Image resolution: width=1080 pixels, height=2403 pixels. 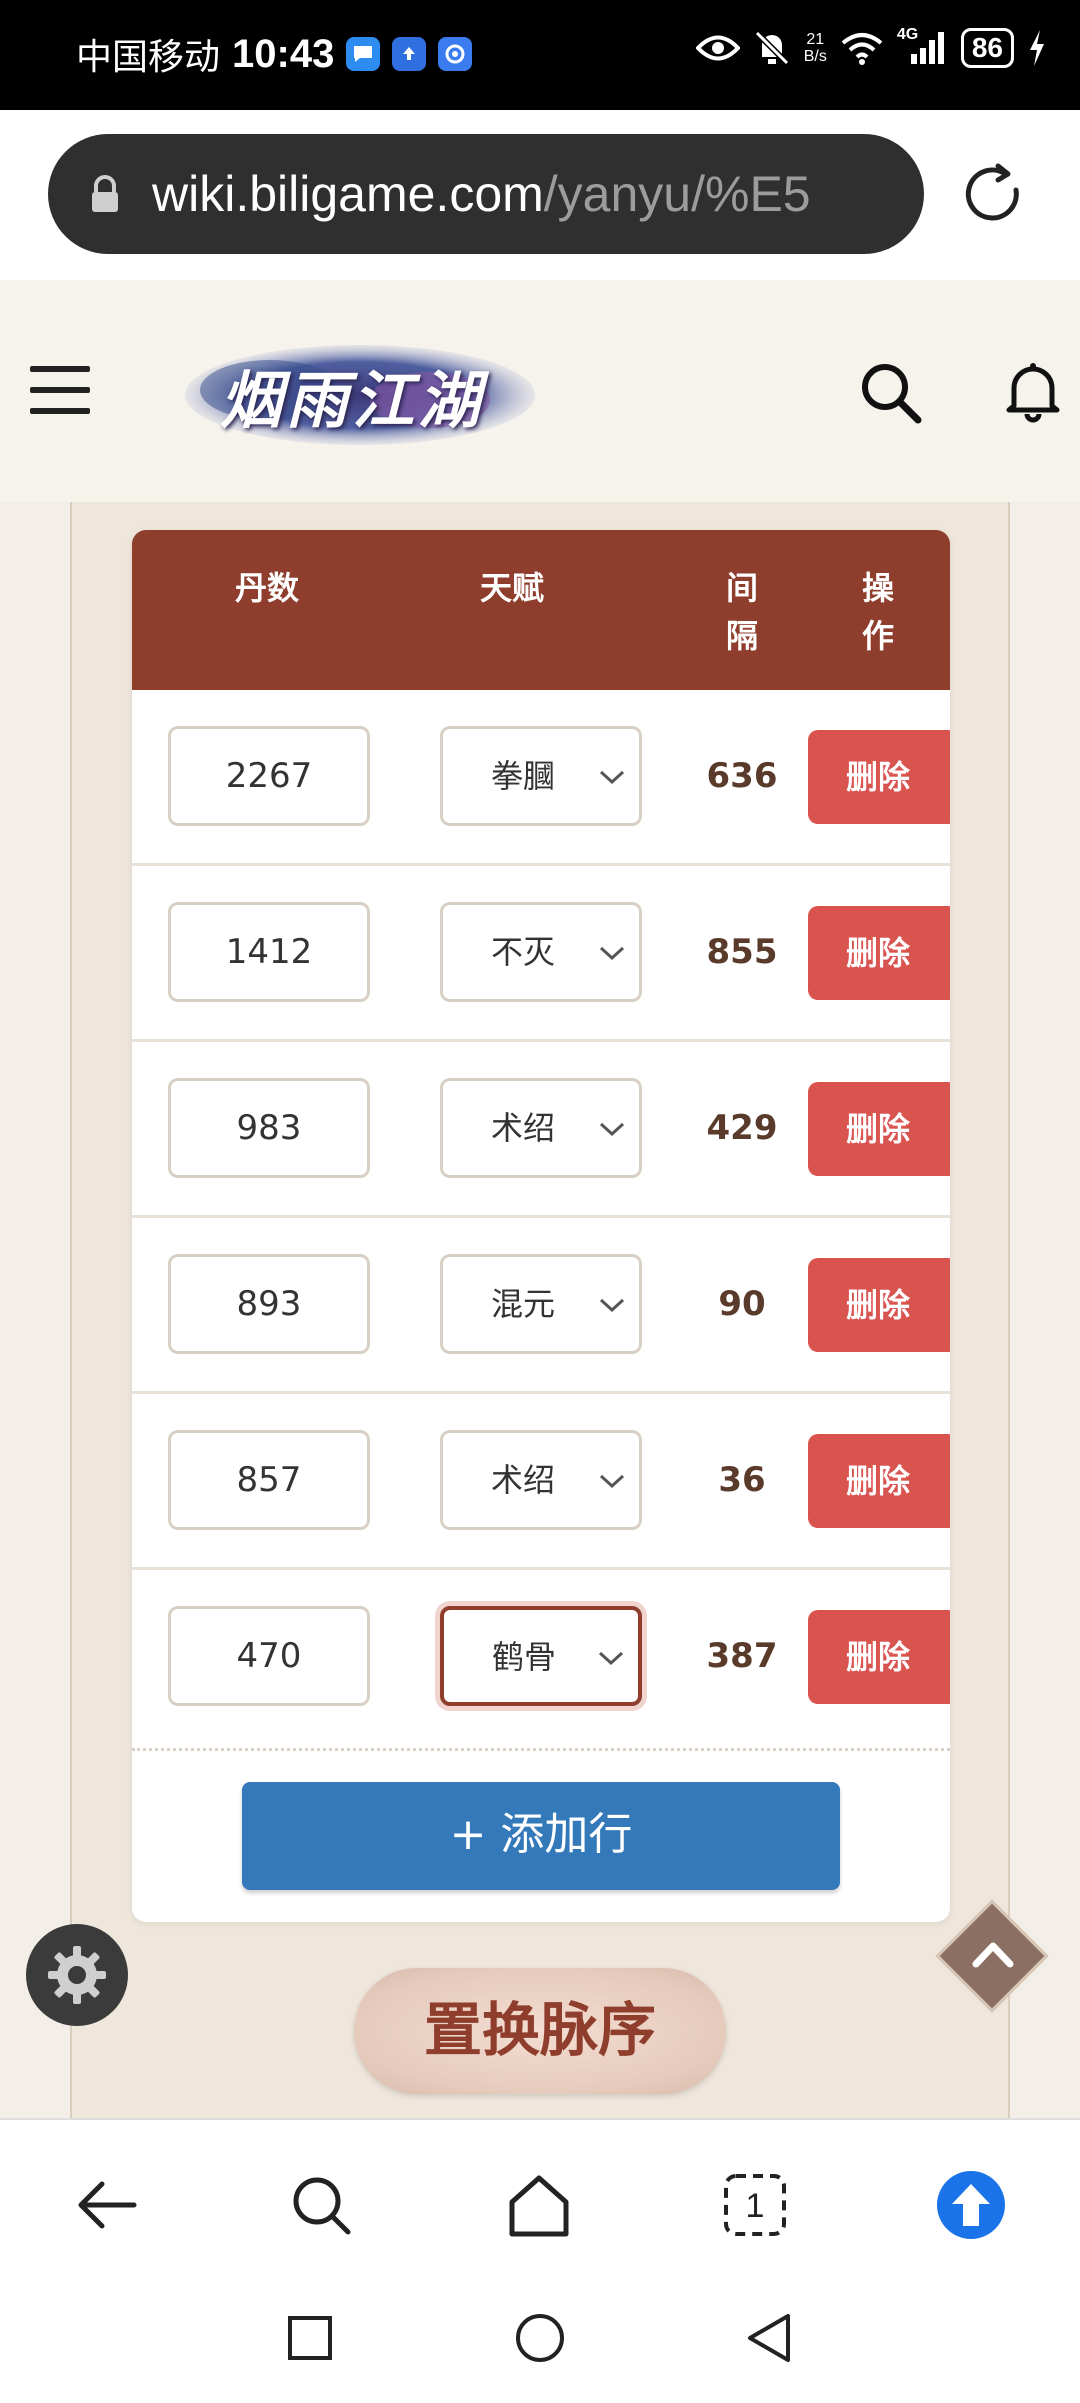 What do you see at coordinates (148, 56) in the screenshot?
I see `carrier-label: 中国移动` at bounding box center [148, 56].